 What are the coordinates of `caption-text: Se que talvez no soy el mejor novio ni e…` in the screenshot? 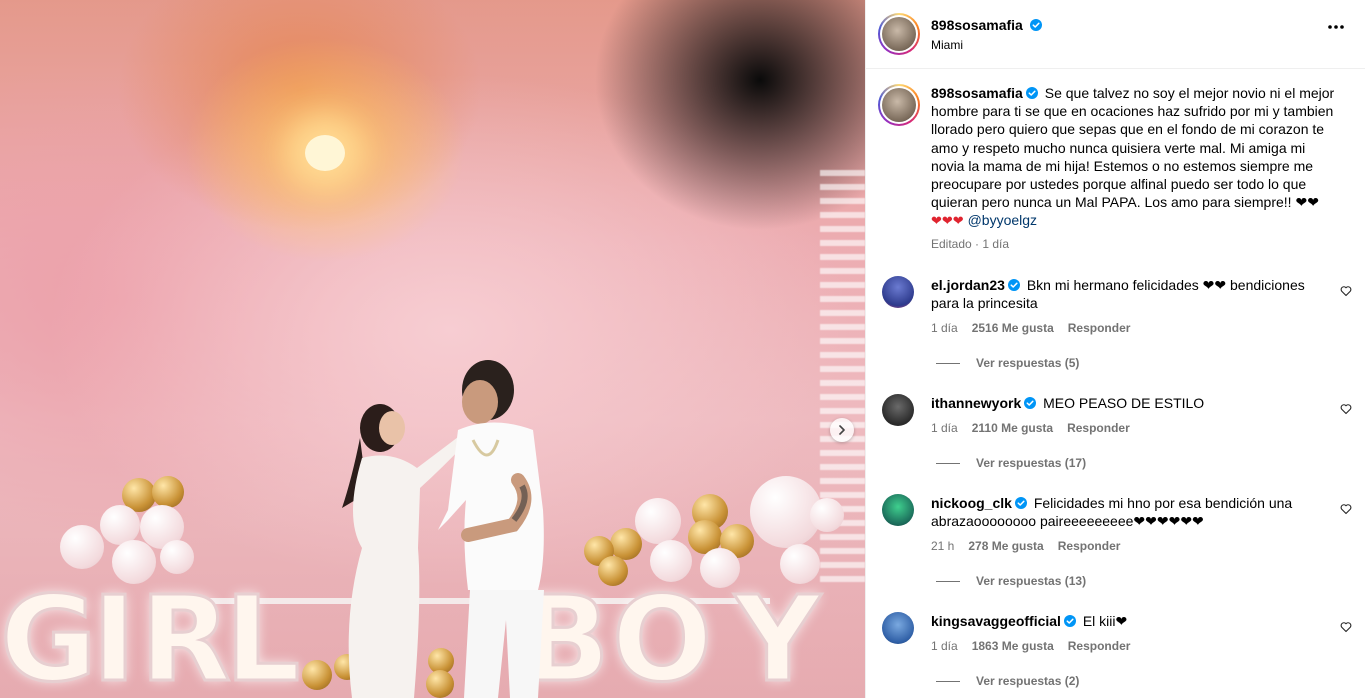 It's located at (1133, 148).